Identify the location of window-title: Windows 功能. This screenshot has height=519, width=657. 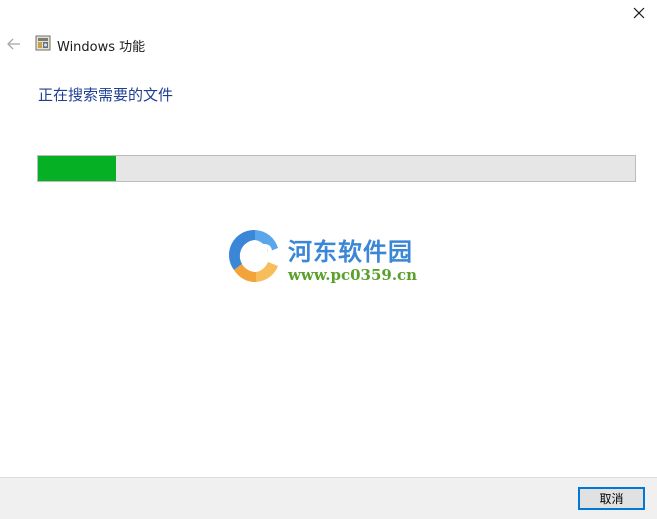
(101, 47).